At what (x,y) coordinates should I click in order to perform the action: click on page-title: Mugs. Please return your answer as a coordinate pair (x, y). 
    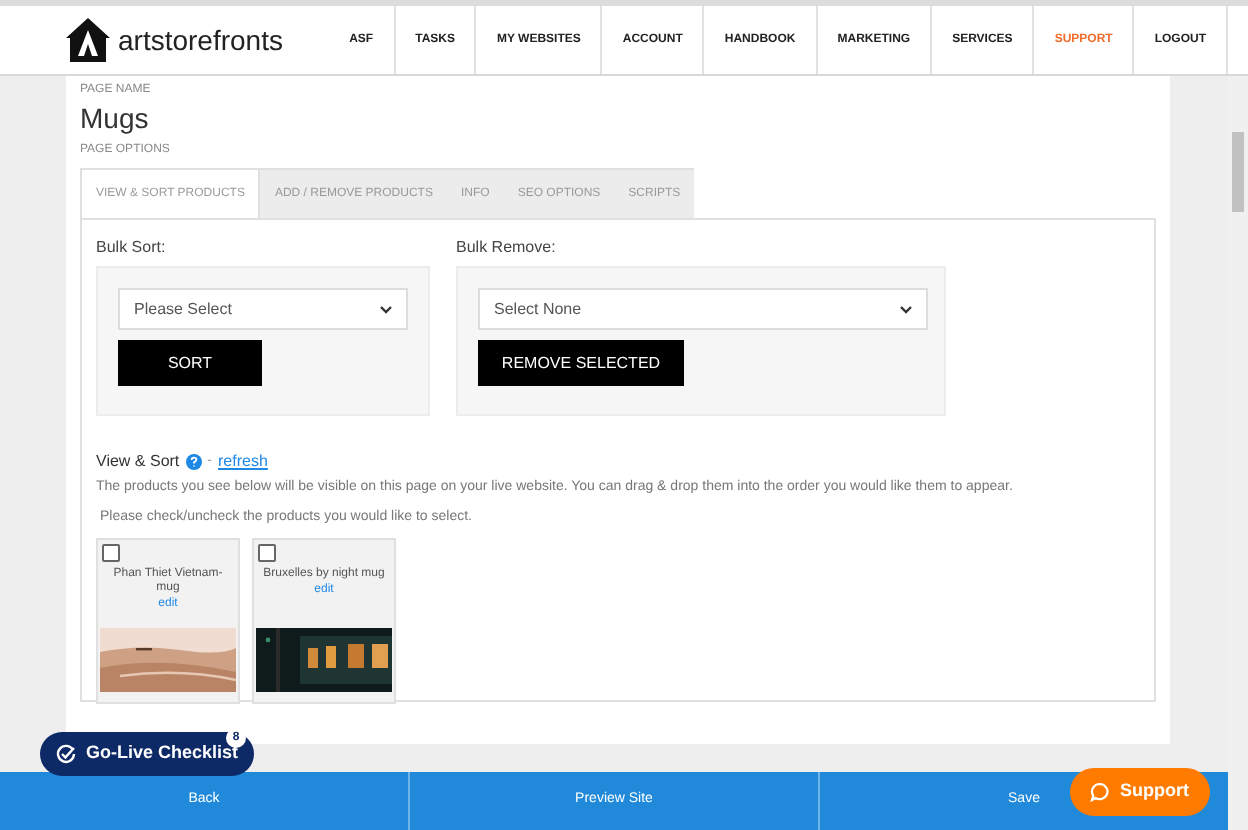
    Looking at the image, I should click on (115, 118).